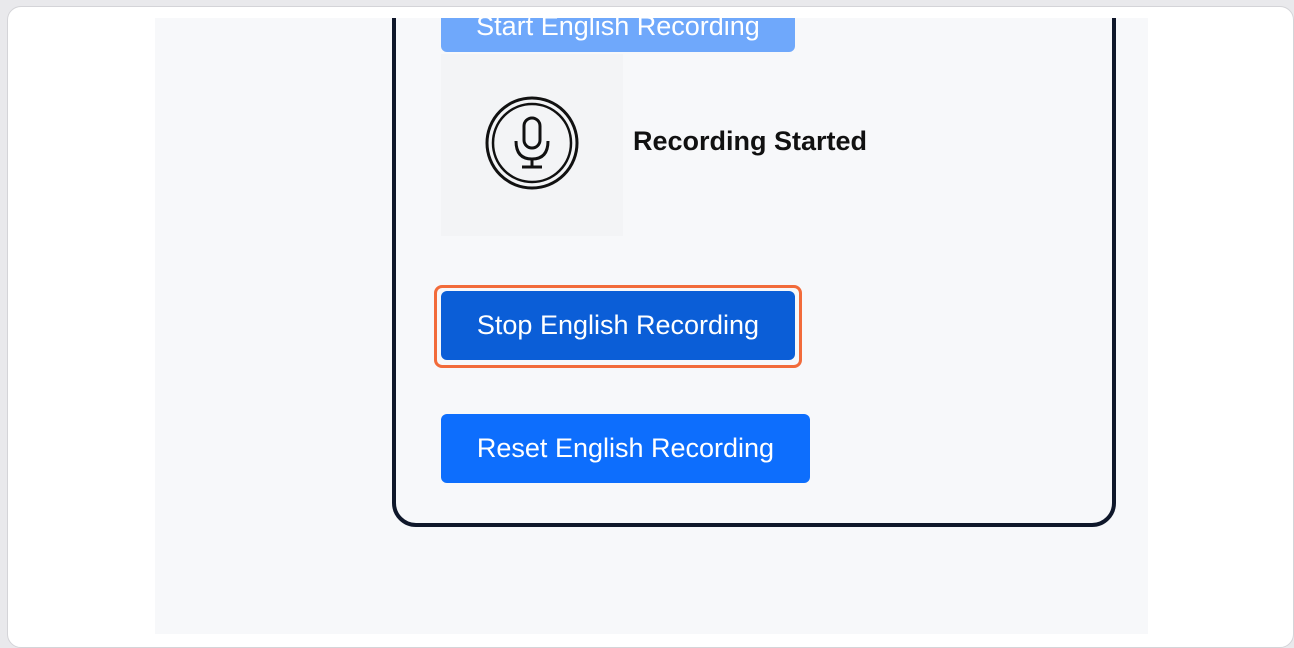 The width and height of the screenshot is (1294, 648). I want to click on microphone-icon, so click(532, 143).